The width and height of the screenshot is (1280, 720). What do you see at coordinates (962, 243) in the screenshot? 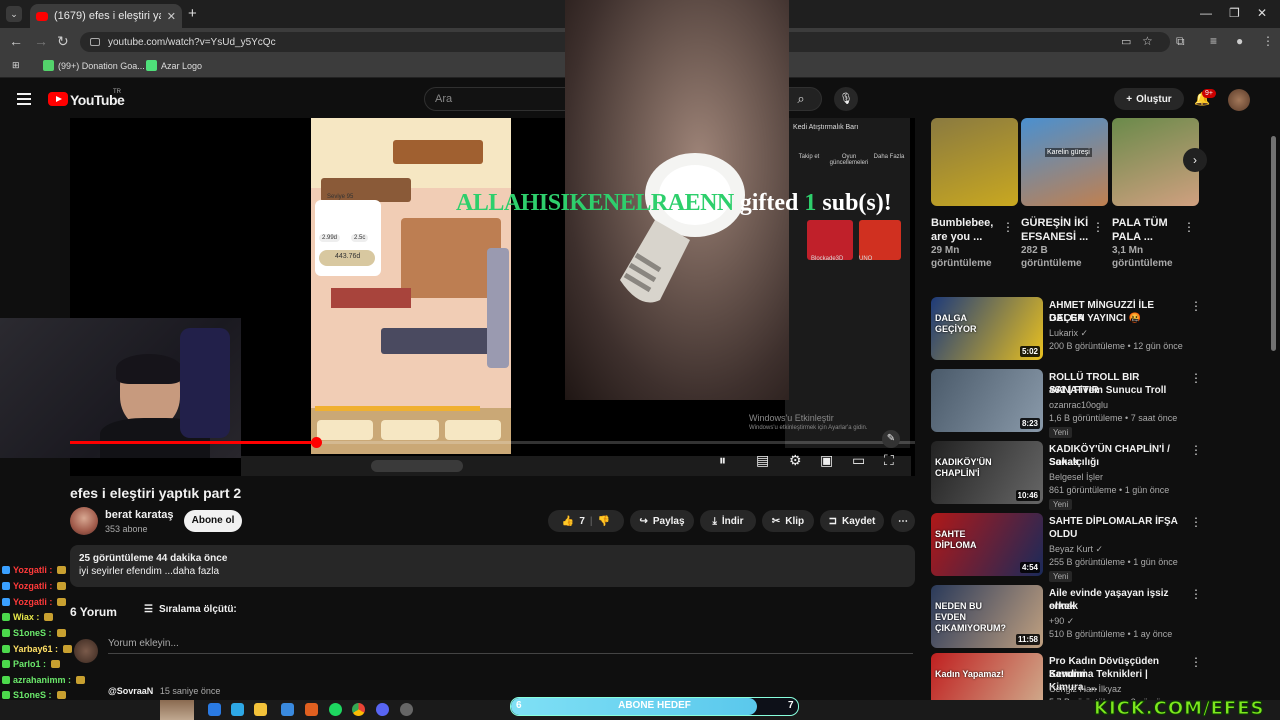
I see `shelf-item-text: Bumblebee, are you ... 29 Mn görüntüleme` at bounding box center [962, 243].